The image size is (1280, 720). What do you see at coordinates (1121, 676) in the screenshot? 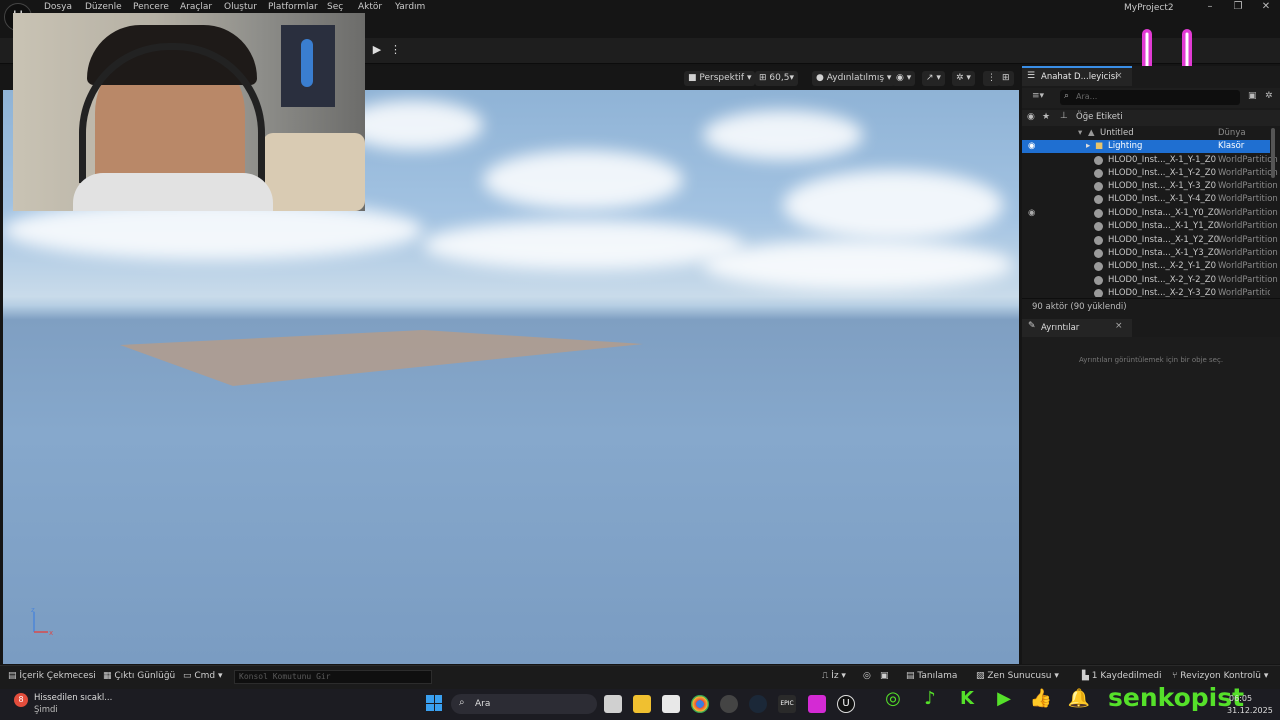
I see `unsaved-button: ▙ 1 Kaydedilmedi` at bounding box center [1121, 676].